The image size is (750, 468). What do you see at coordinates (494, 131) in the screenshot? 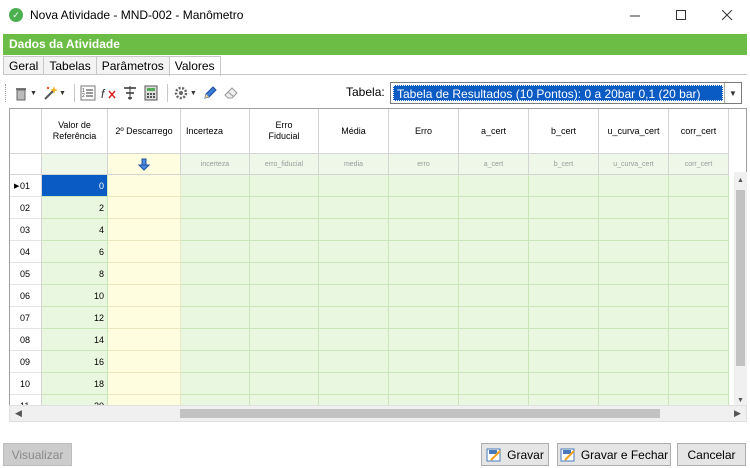
I see `column-header: a_cert` at bounding box center [494, 131].